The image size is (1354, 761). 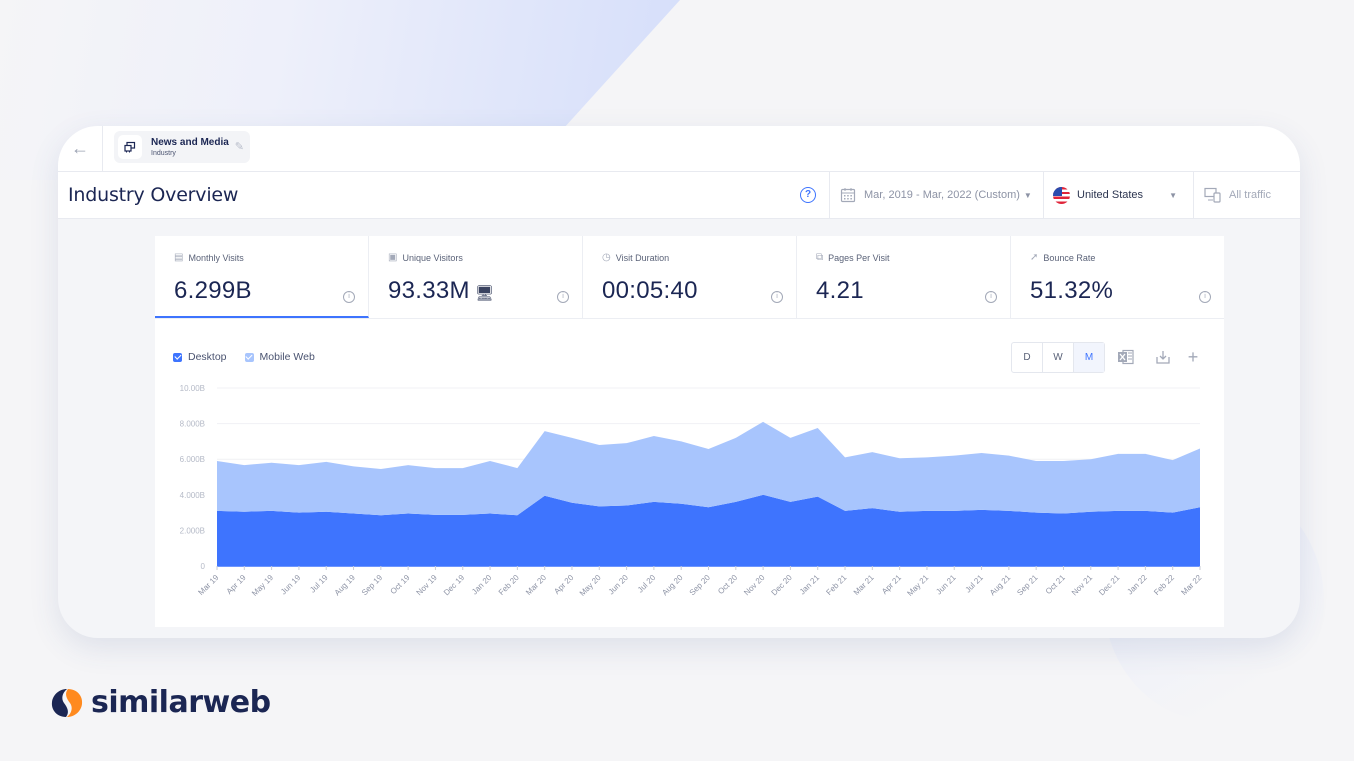 I want to click on excel-icon, so click(x=1126, y=357).